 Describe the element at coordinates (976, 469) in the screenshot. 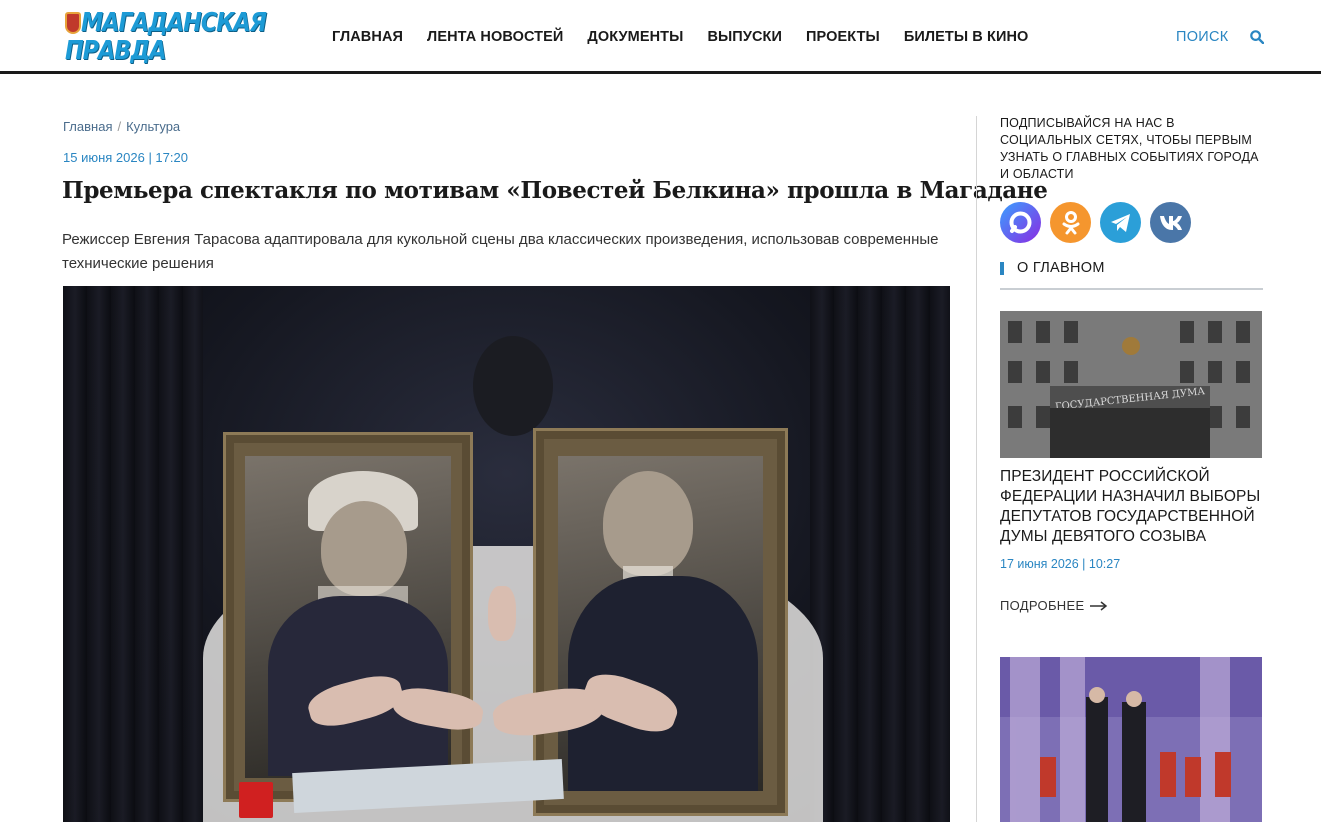

I see `sidebar-divider` at that location.